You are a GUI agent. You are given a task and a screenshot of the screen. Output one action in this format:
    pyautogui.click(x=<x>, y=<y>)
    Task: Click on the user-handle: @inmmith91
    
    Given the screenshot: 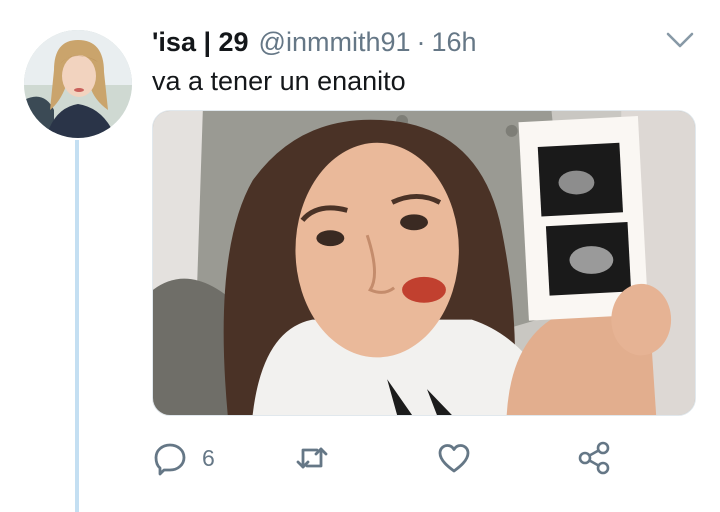 What is the action you would take?
    pyautogui.click(x=335, y=42)
    